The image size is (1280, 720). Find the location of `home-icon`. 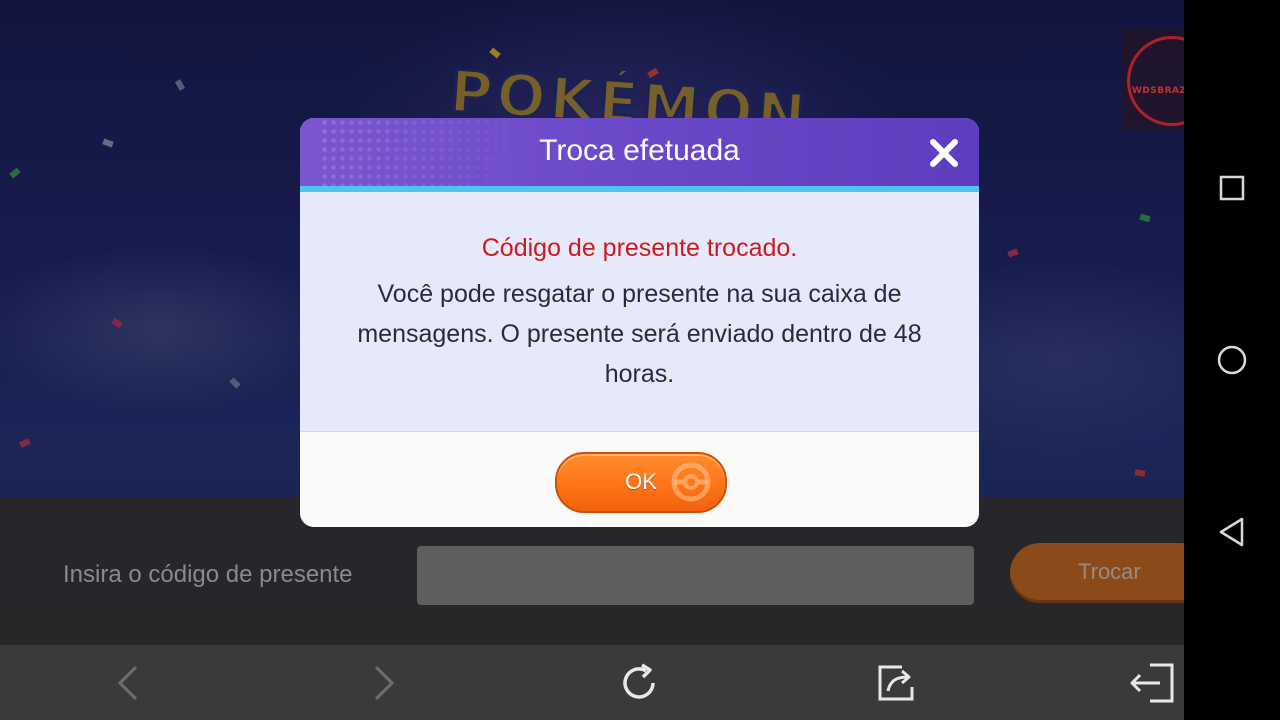

home-icon is located at coordinates (1232, 360).